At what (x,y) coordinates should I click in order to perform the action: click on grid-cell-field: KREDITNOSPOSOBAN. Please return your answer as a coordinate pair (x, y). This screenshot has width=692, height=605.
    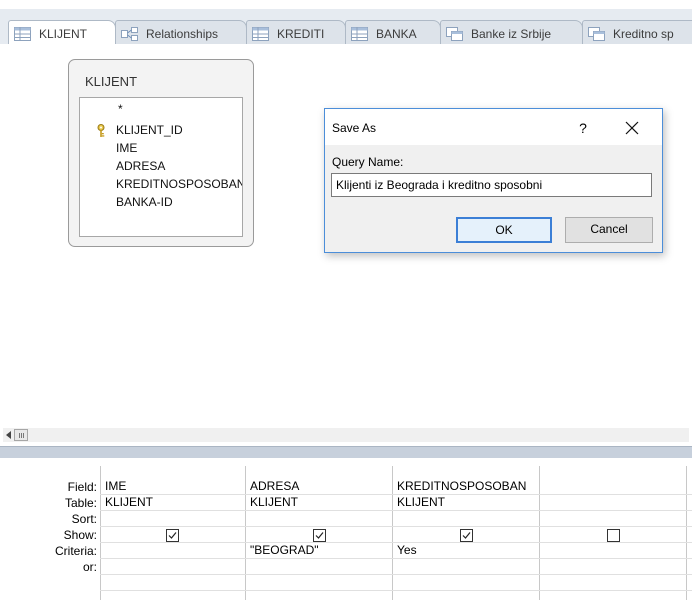
    Looking at the image, I should click on (461, 486).